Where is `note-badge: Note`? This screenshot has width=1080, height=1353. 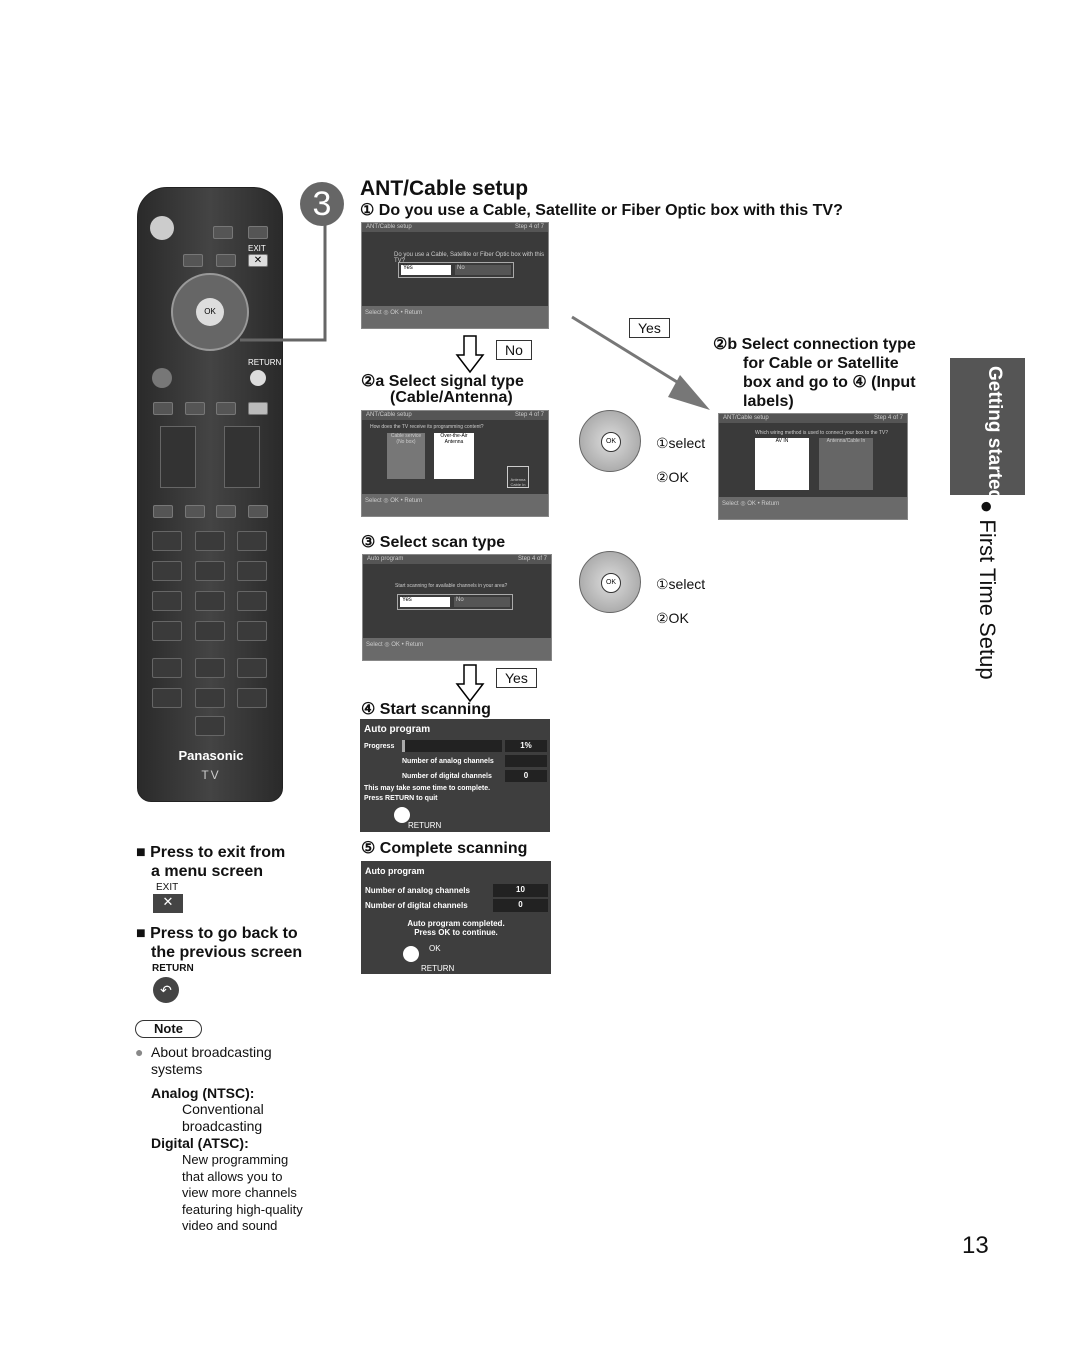
note-badge: Note is located at coordinates (168, 1029).